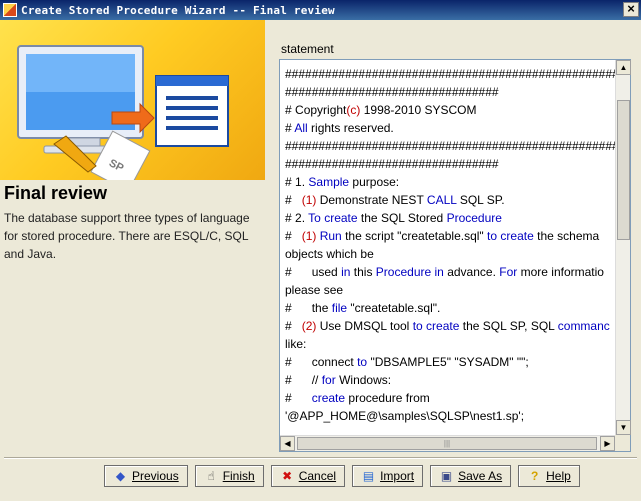 This screenshot has width=641, height=501. I want to click on hand-pointer-icon: ☝, so click(211, 476).